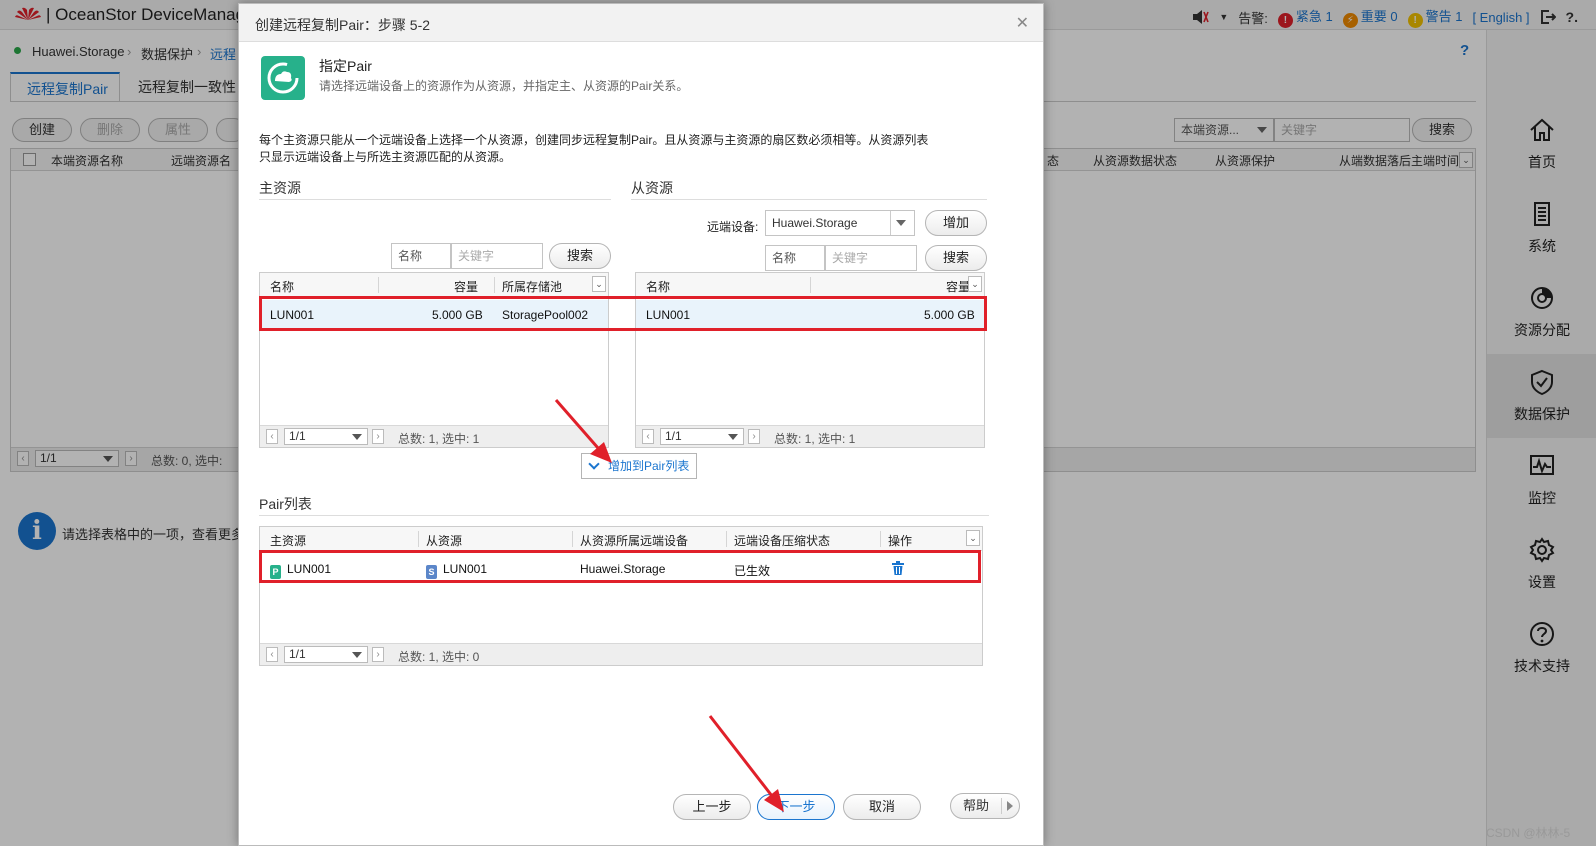 The image size is (1596, 846). What do you see at coordinates (280, 188) in the screenshot?
I see `primary-section-title: 主资源` at bounding box center [280, 188].